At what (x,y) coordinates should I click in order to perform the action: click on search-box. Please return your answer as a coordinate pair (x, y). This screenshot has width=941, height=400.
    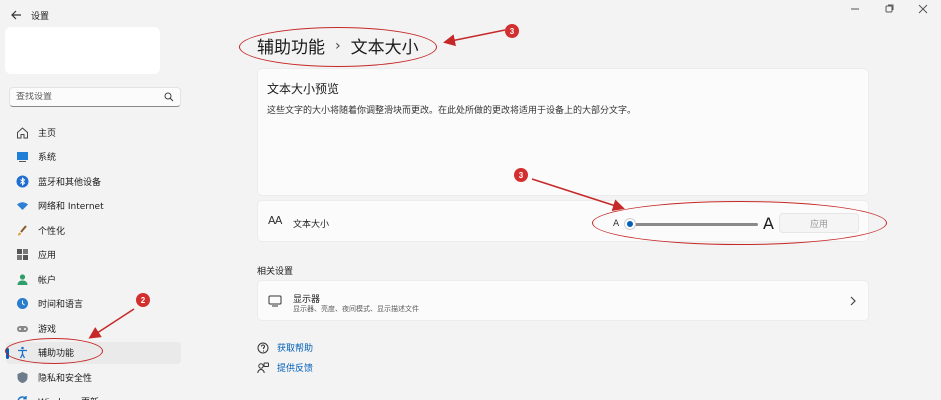
    Looking at the image, I should click on (95, 97).